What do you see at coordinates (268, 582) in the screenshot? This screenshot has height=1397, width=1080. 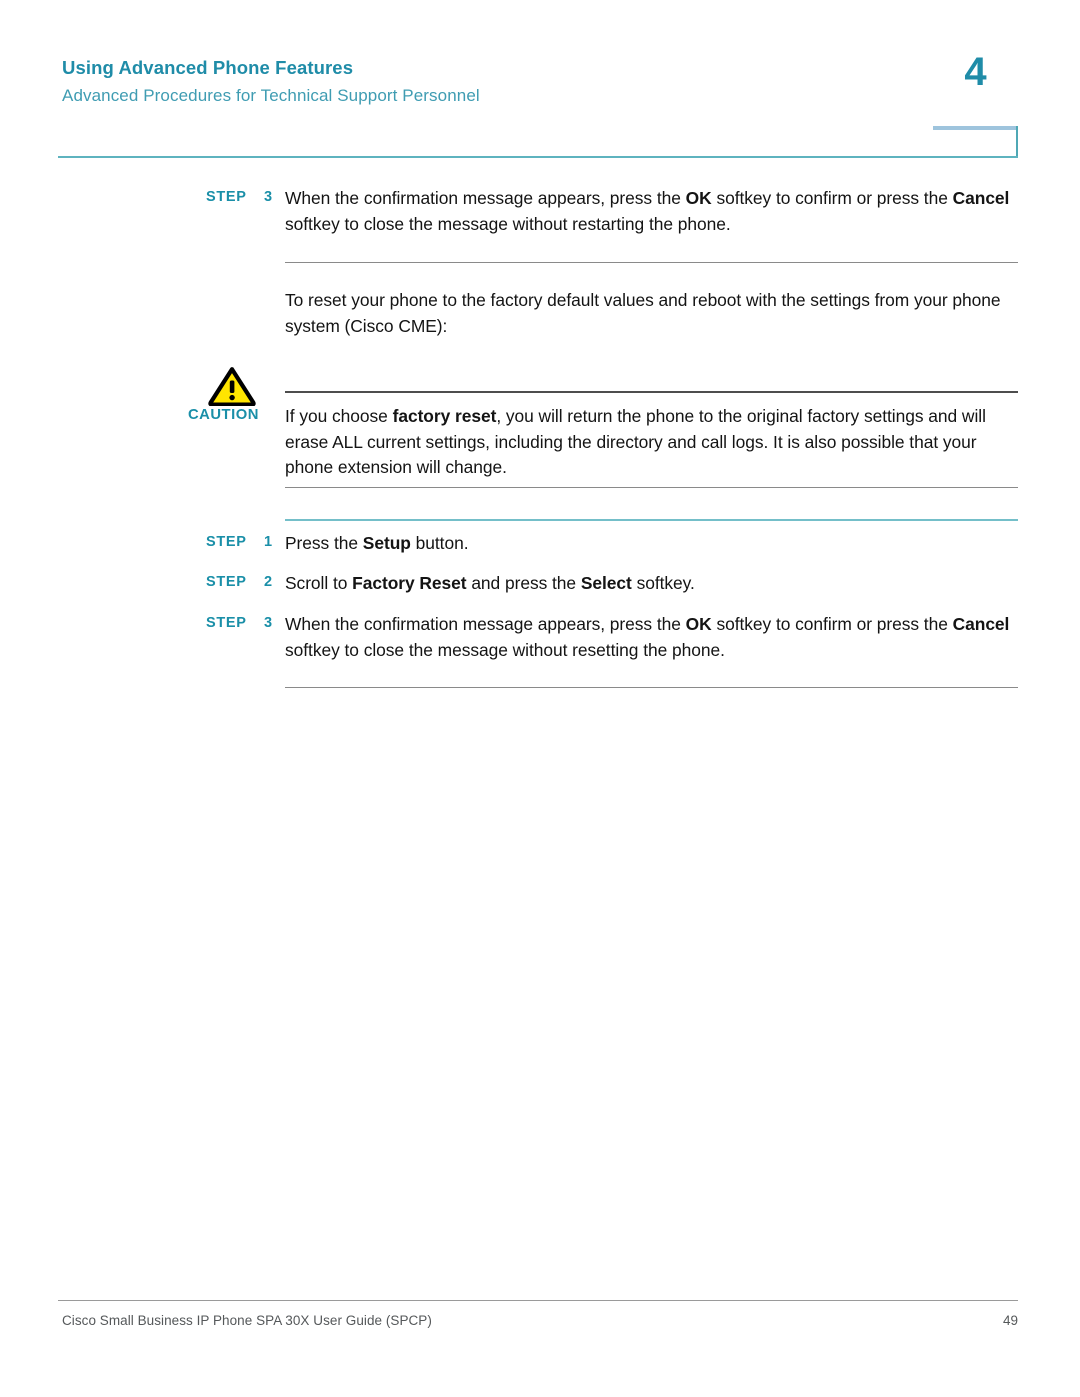 I see `step-number: 2` at bounding box center [268, 582].